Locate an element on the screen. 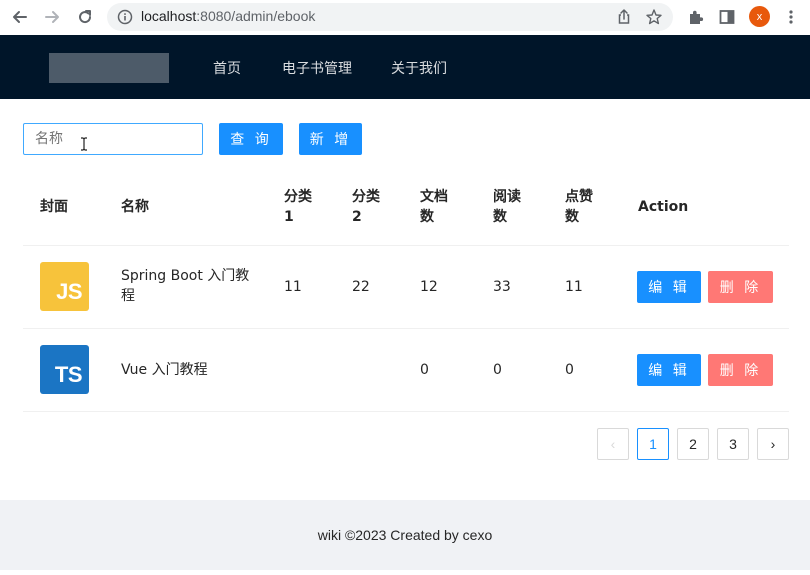 The height and width of the screenshot is (575, 810). name-line-1: Spring Boot 入门教 is located at coordinates (185, 276).